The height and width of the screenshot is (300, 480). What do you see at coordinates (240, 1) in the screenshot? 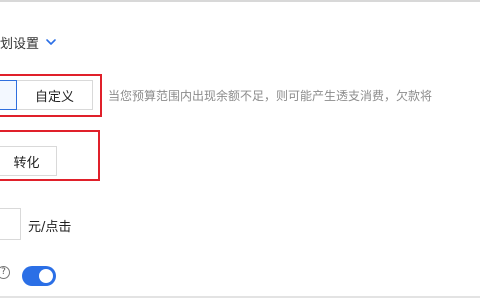
I see `top-divider` at bounding box center [240, 1].